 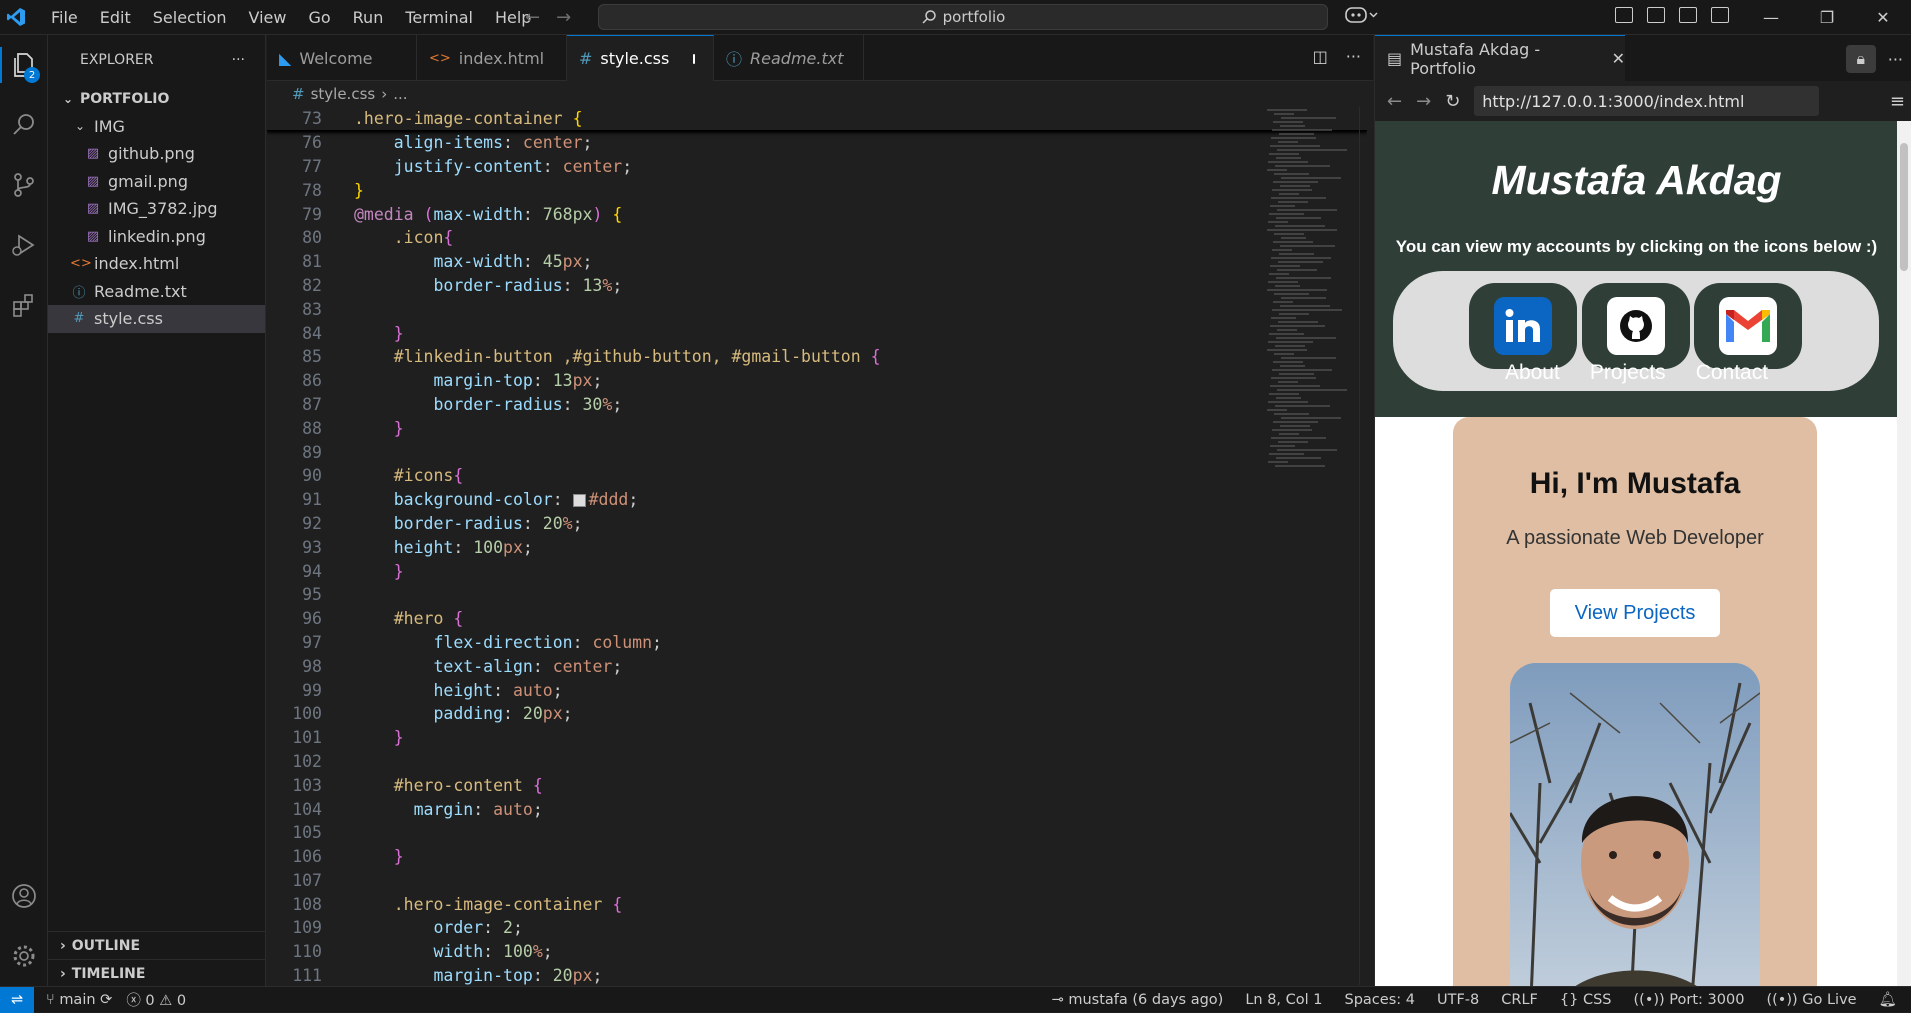 I want to click on code-line: 79 @media (max-width: 768px) {, so click(x=817, y=214).